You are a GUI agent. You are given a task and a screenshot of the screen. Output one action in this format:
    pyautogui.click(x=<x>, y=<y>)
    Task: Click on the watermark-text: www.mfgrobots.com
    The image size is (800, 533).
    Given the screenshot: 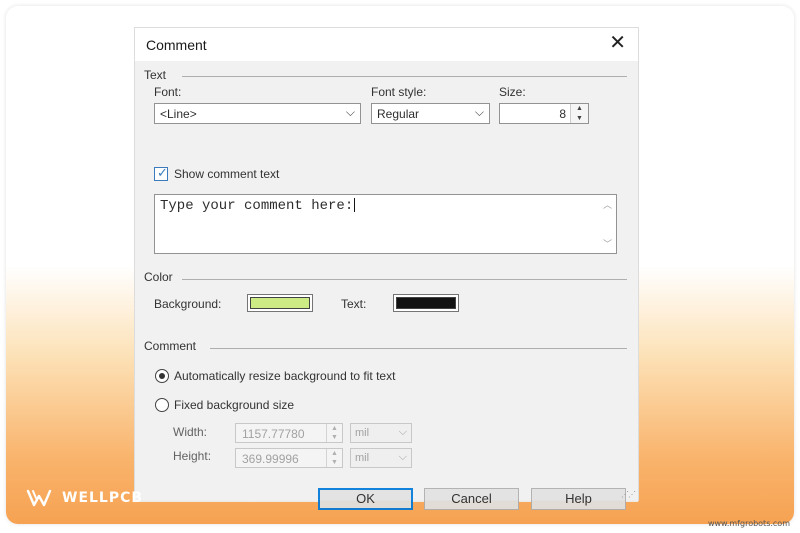 What is the action you would take?
    pyautogui.click(x=748, y=523)
    